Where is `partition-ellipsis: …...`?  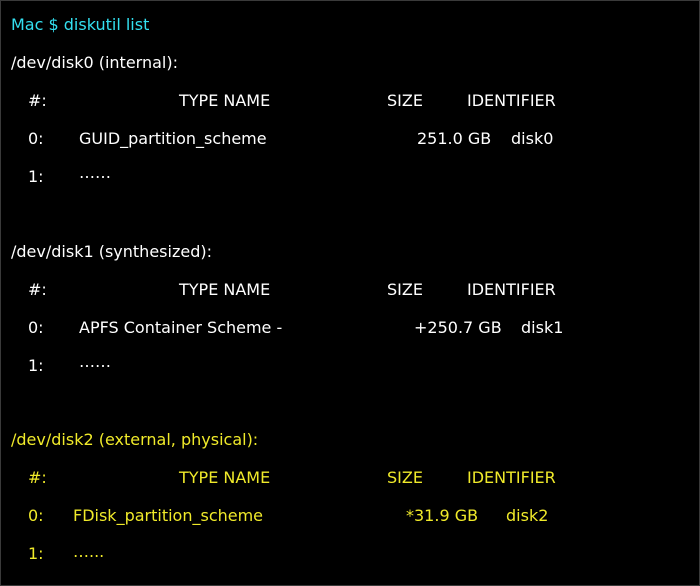
partition-ellipsis: …... is located at coordinates (89, 551).